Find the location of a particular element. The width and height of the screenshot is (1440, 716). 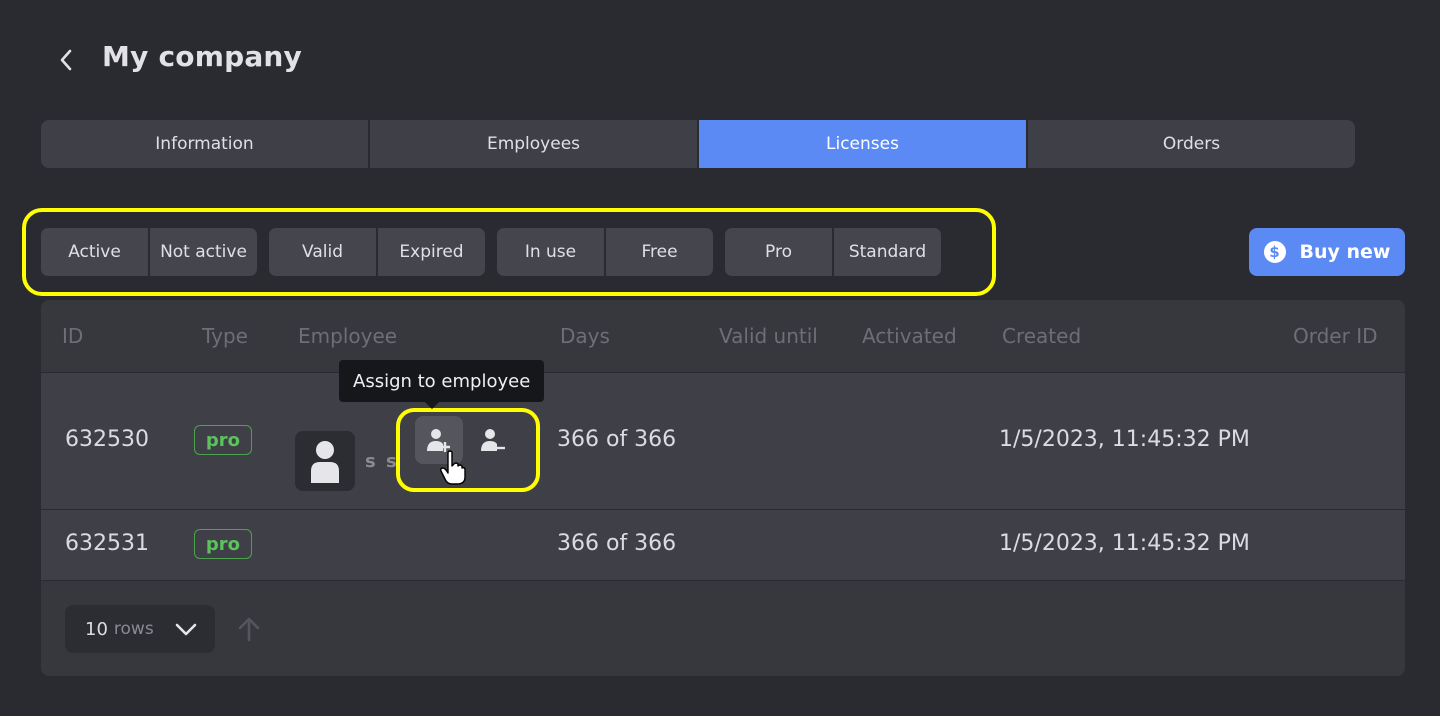

rows-per-page-value: 10 is located at coordinates (96, 629).